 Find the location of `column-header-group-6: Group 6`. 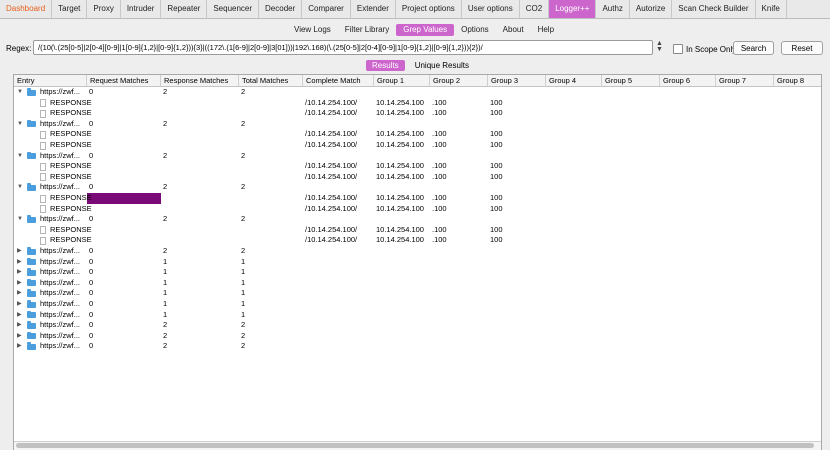

column-header-group-6: Group 6 is located at coordinates (688, 80).